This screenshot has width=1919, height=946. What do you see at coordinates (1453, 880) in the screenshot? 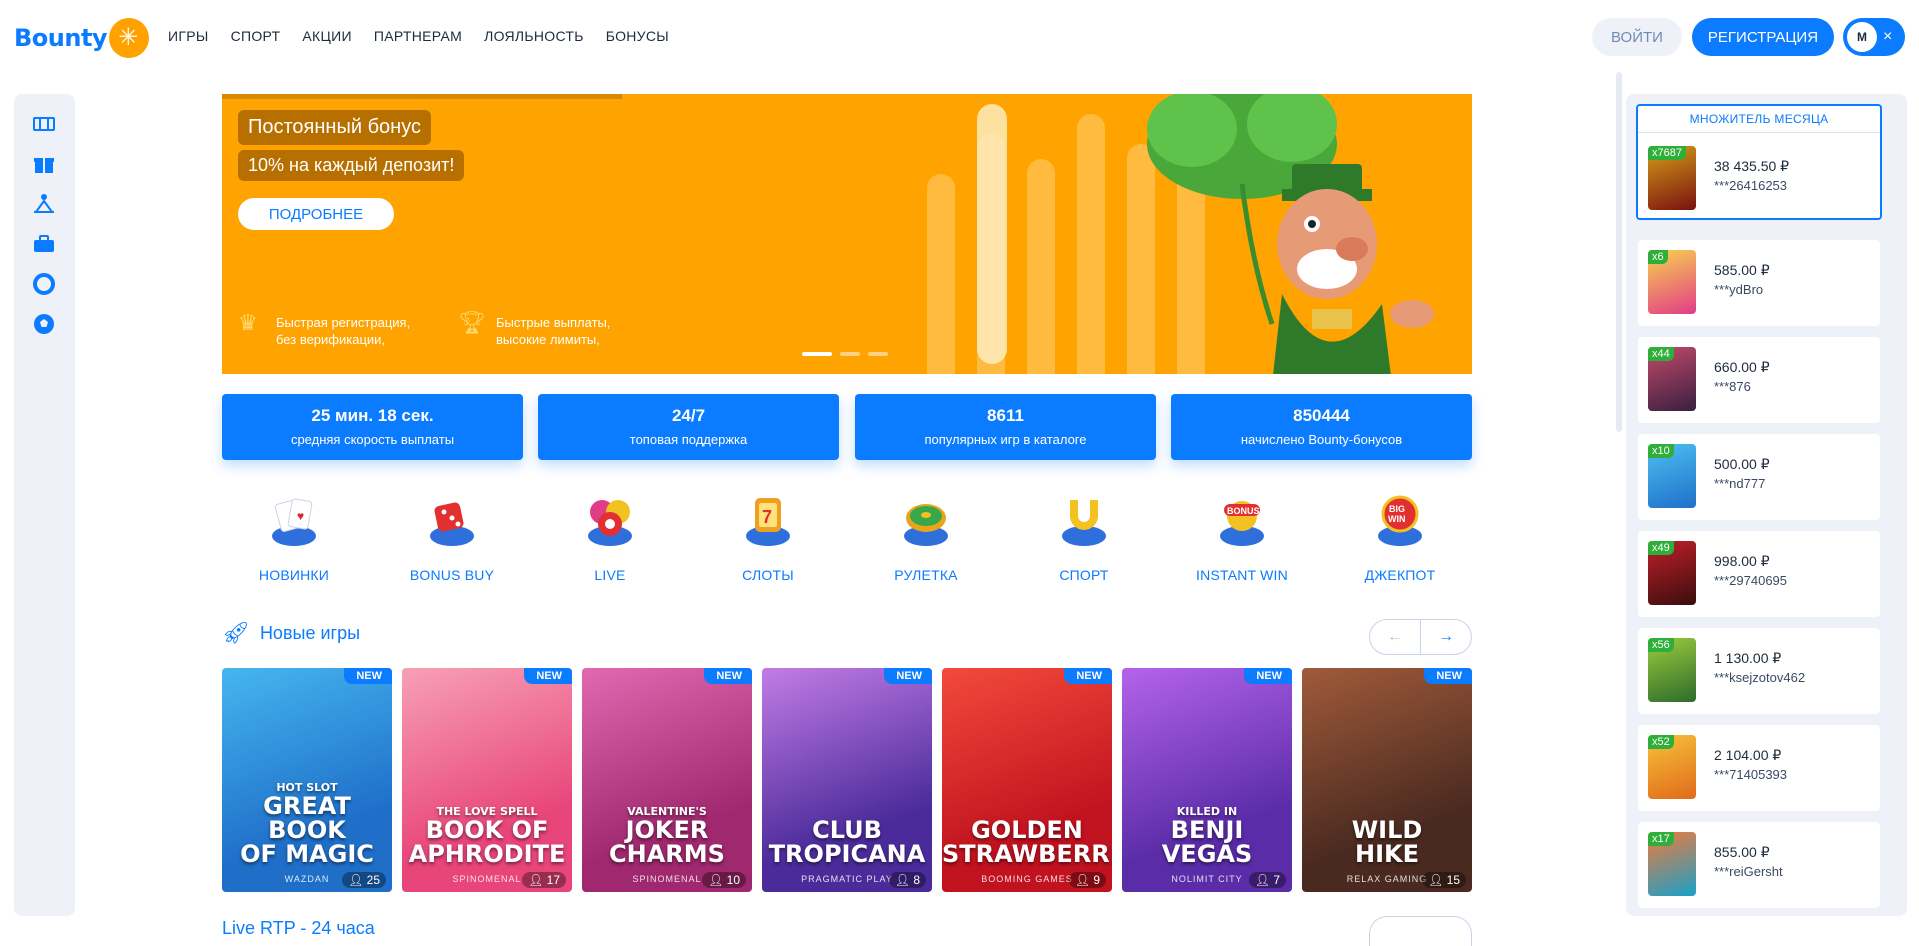
I see `players-value: 15` at bounding box center [1453, 880].